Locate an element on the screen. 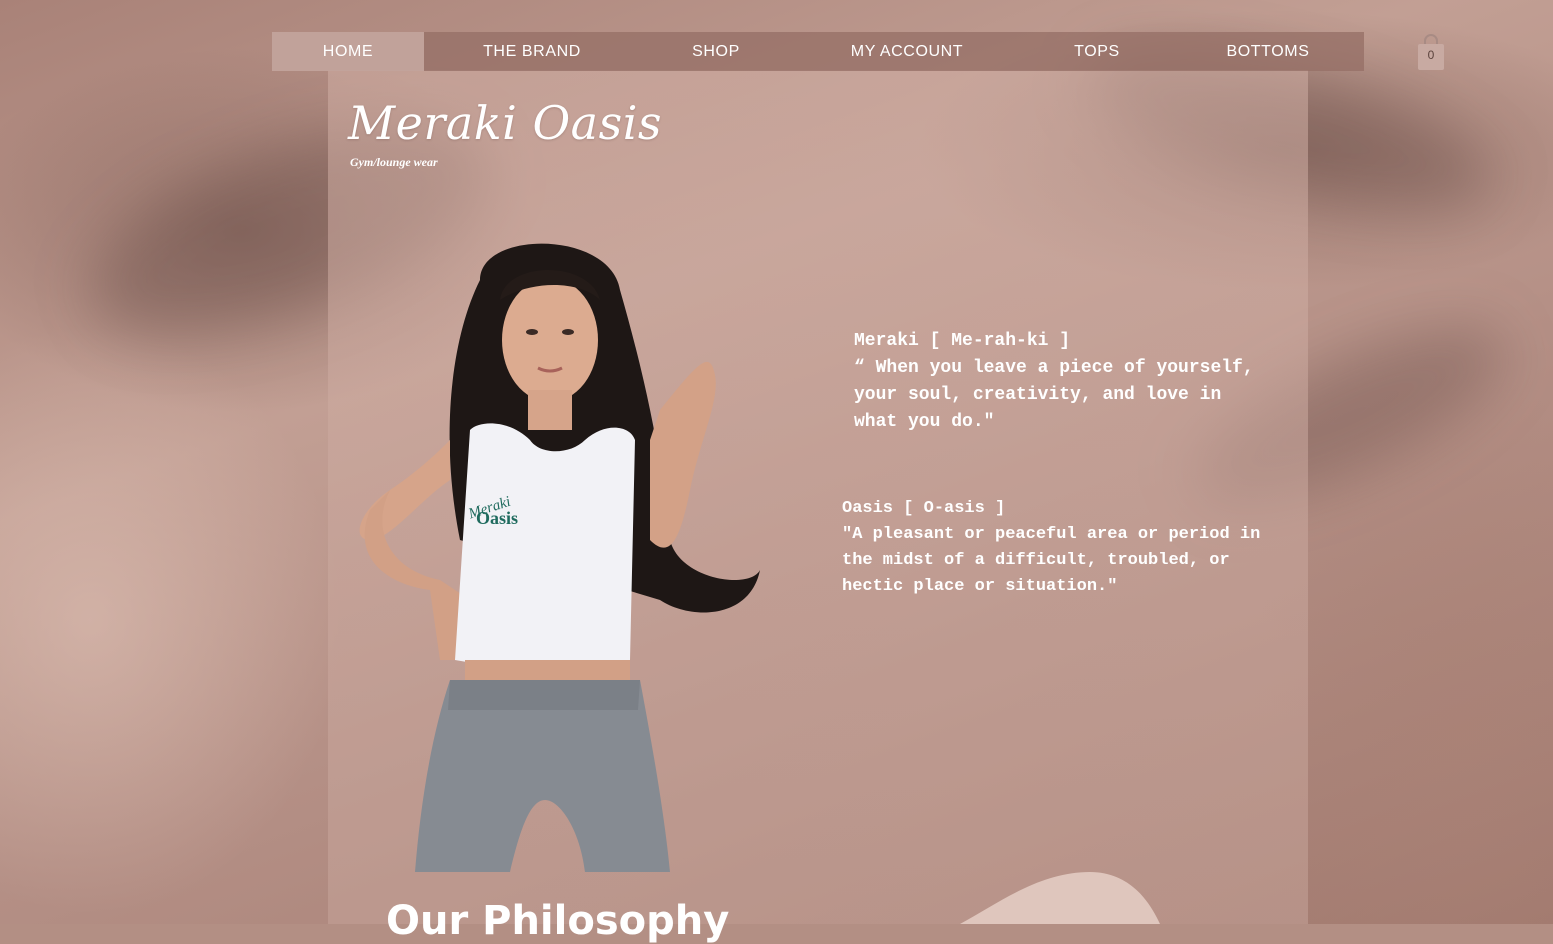 This screenshot has width=1553, height=944. brand-logo: Meraki Oasis is located at coordinates (505, 123).